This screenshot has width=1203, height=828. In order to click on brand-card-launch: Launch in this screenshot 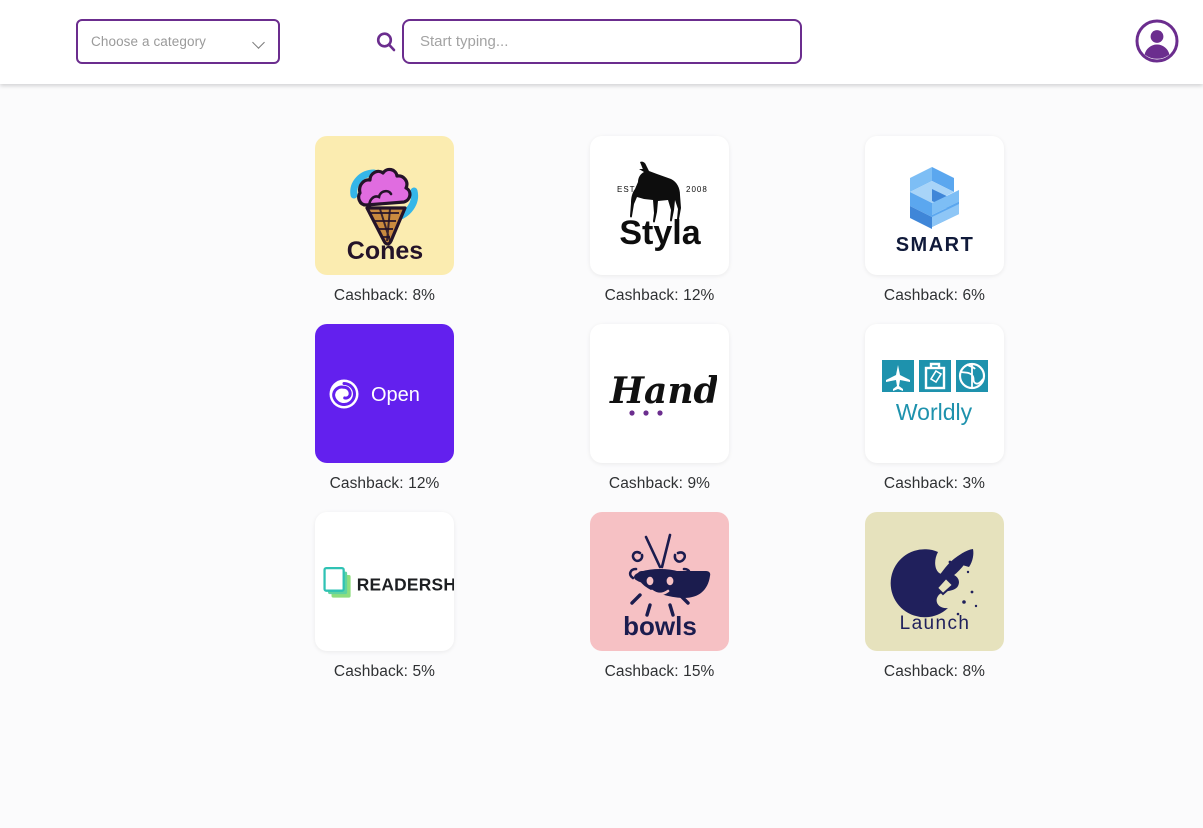, I will do `click(934, 581)`.